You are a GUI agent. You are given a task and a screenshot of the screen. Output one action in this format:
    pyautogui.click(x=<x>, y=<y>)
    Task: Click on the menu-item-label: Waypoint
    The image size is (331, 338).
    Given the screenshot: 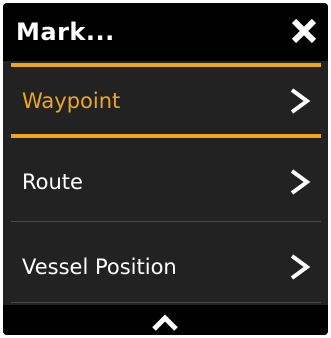 What is the action you would take?
    pyautogui.click(x=71, y=101)
    